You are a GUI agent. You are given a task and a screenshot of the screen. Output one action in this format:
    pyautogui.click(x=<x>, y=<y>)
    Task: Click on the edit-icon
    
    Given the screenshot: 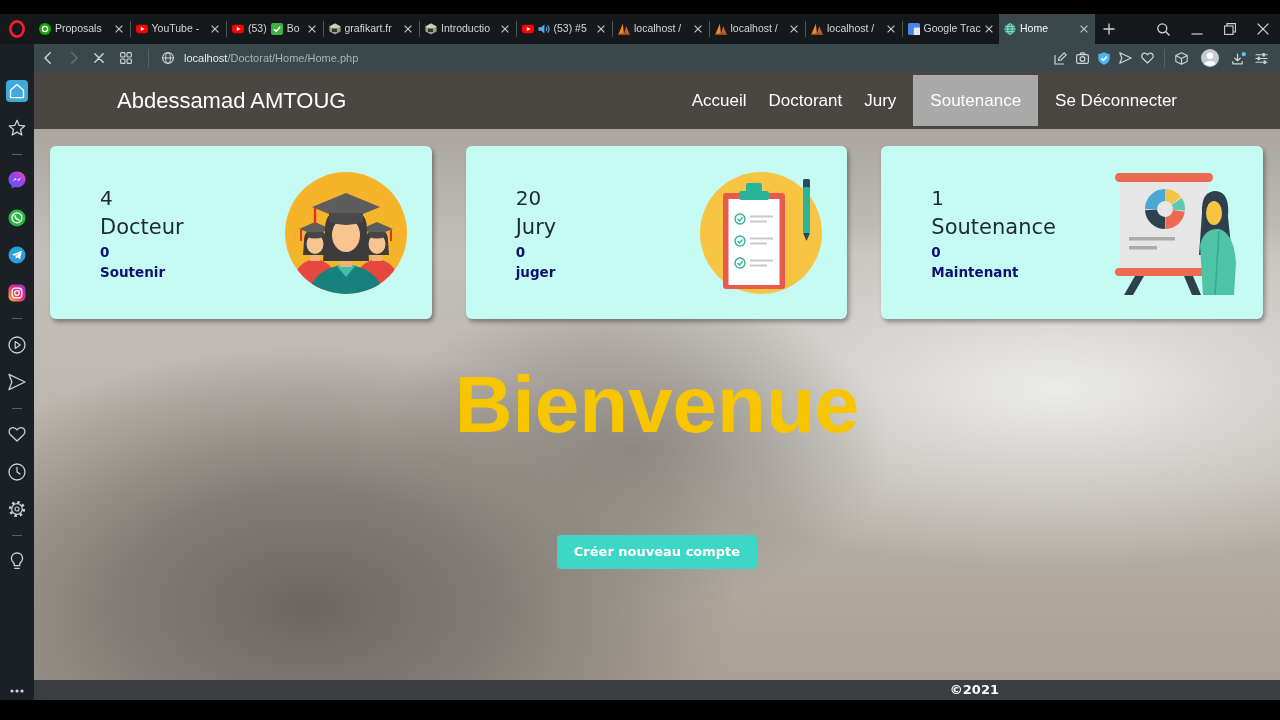 What is the action you would take?
    pyautogui.click(x=1060, y=58)
    